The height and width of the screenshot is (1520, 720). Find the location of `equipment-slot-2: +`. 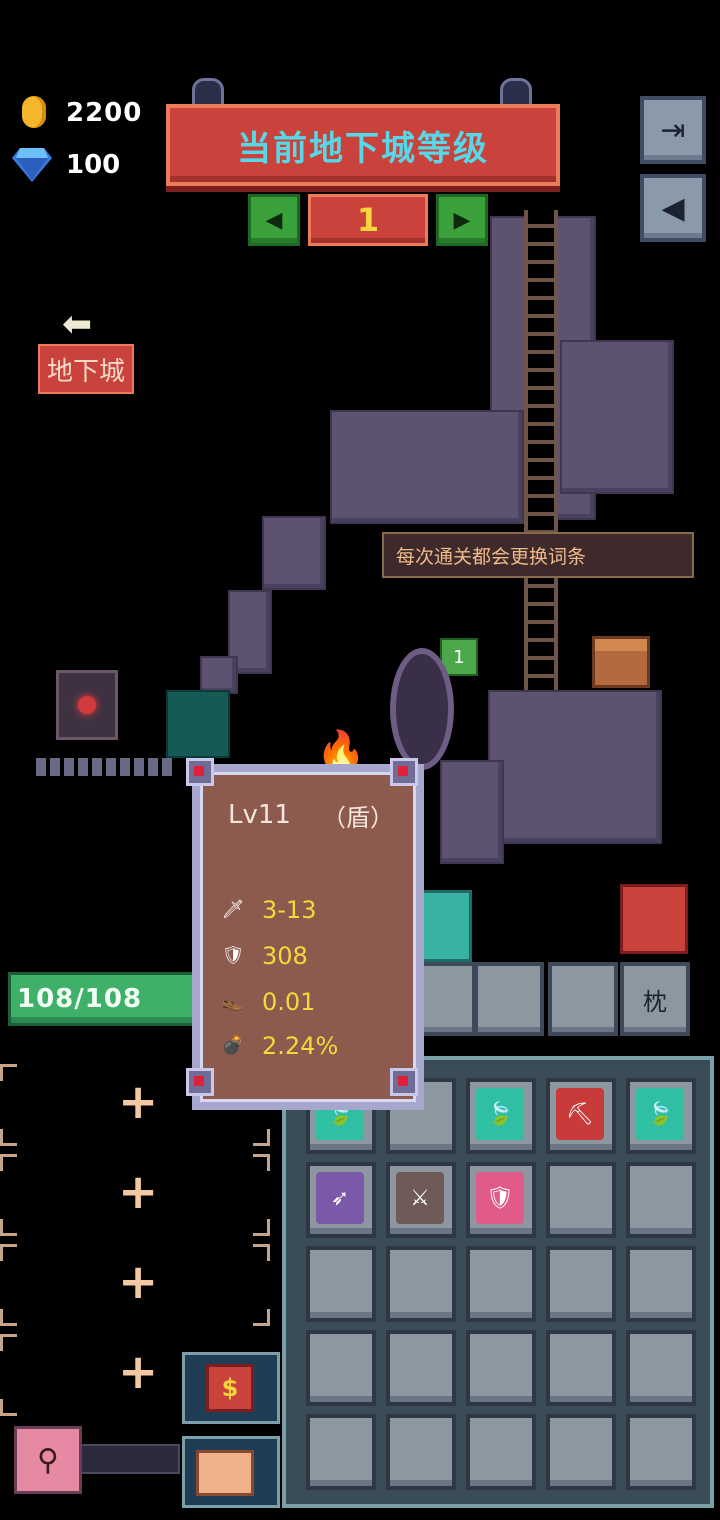

equipment-slot-2: + is located at coordinates (135, 1195).